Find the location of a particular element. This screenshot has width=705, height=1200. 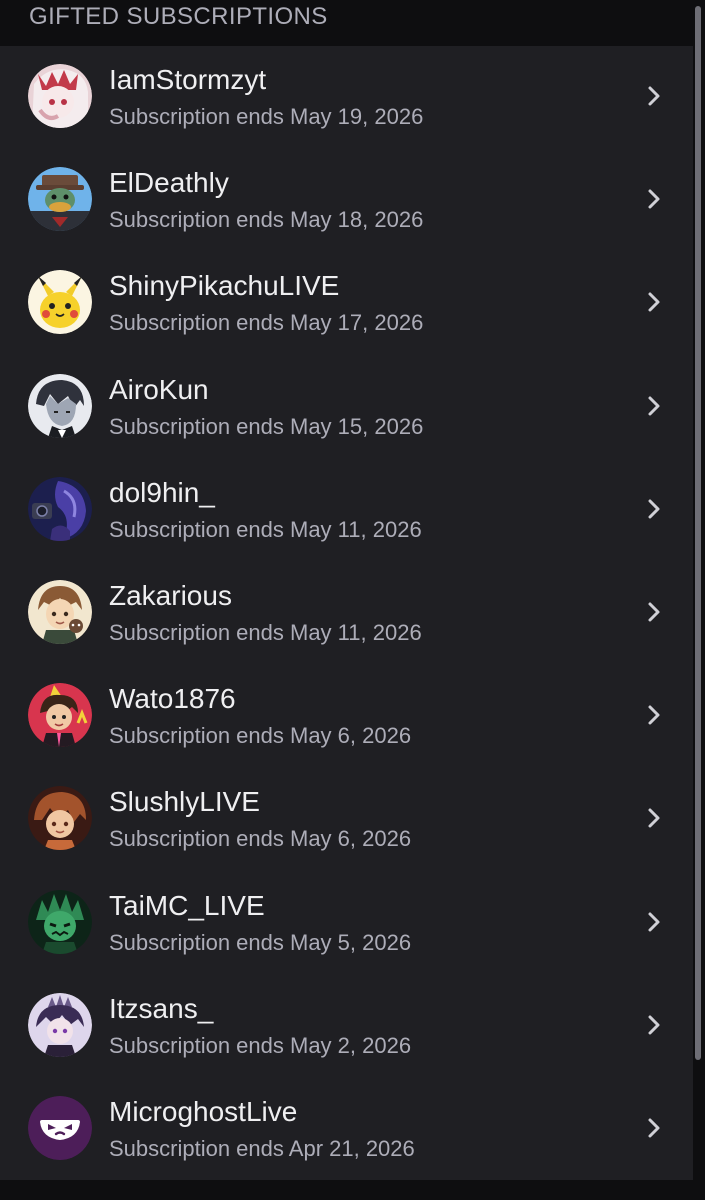

ghost-avatar-icon is located at coordinates (60, 1127).